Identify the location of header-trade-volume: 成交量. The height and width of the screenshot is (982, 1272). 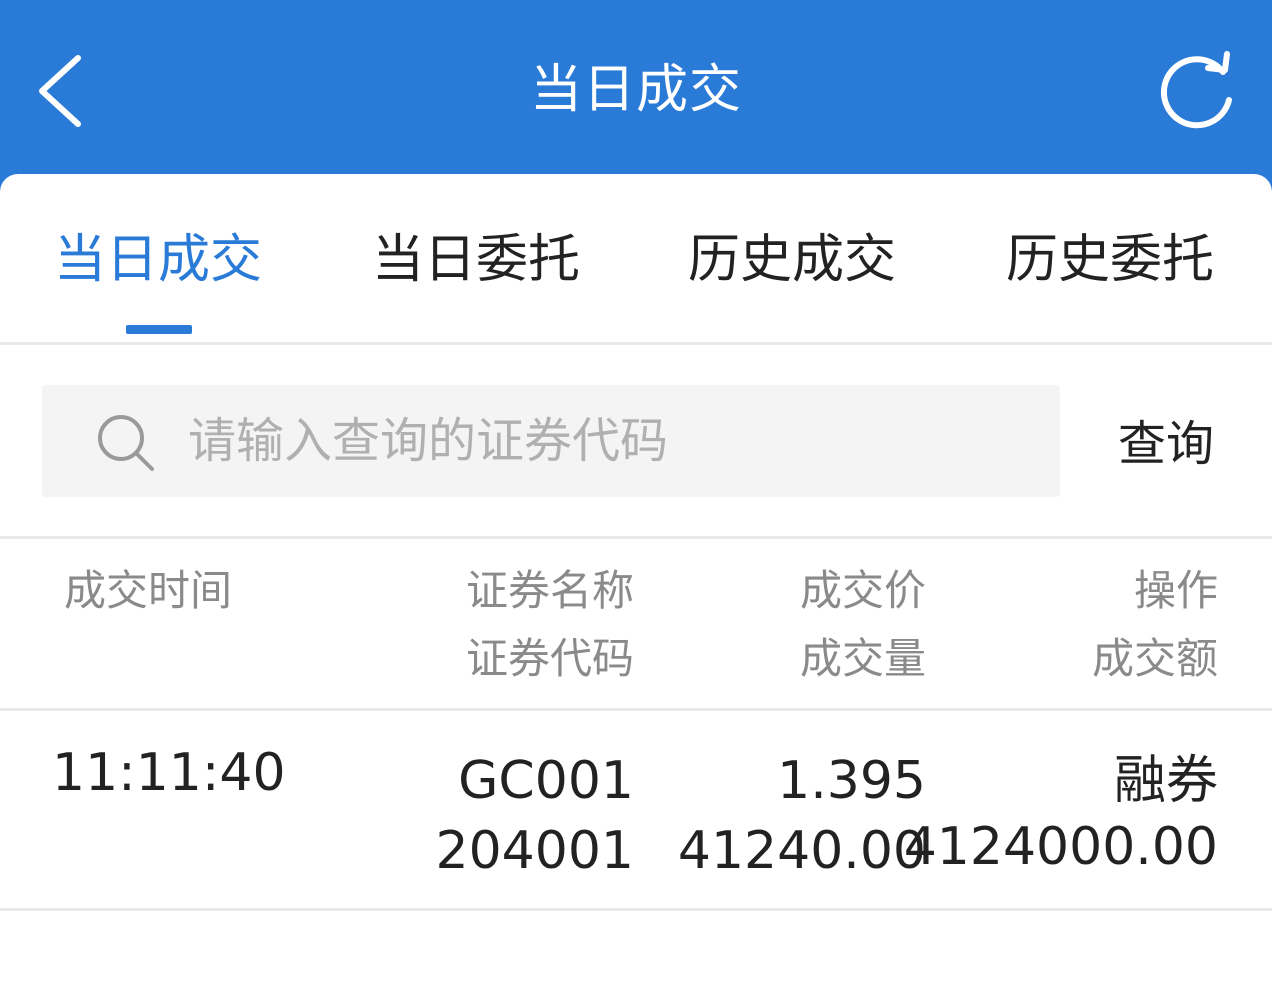
(862, 658).